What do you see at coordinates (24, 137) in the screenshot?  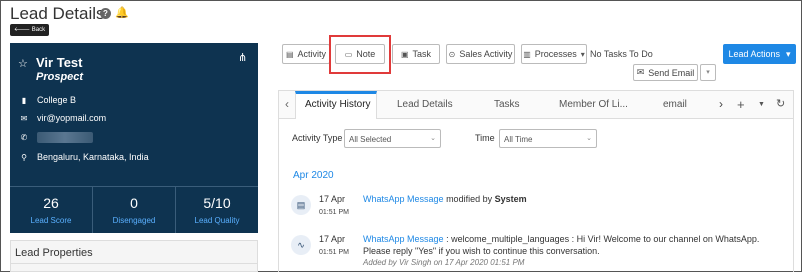 I see `phone-icon: ✆` at bounding box center [24, 137].